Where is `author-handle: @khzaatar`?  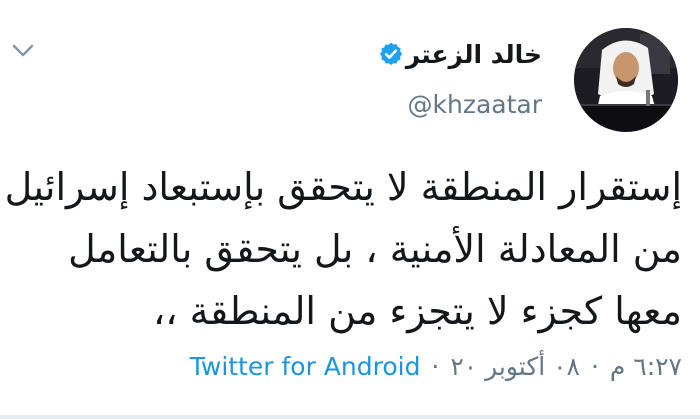
author-handle: @khzaatar is located at coordinates (475, 104).